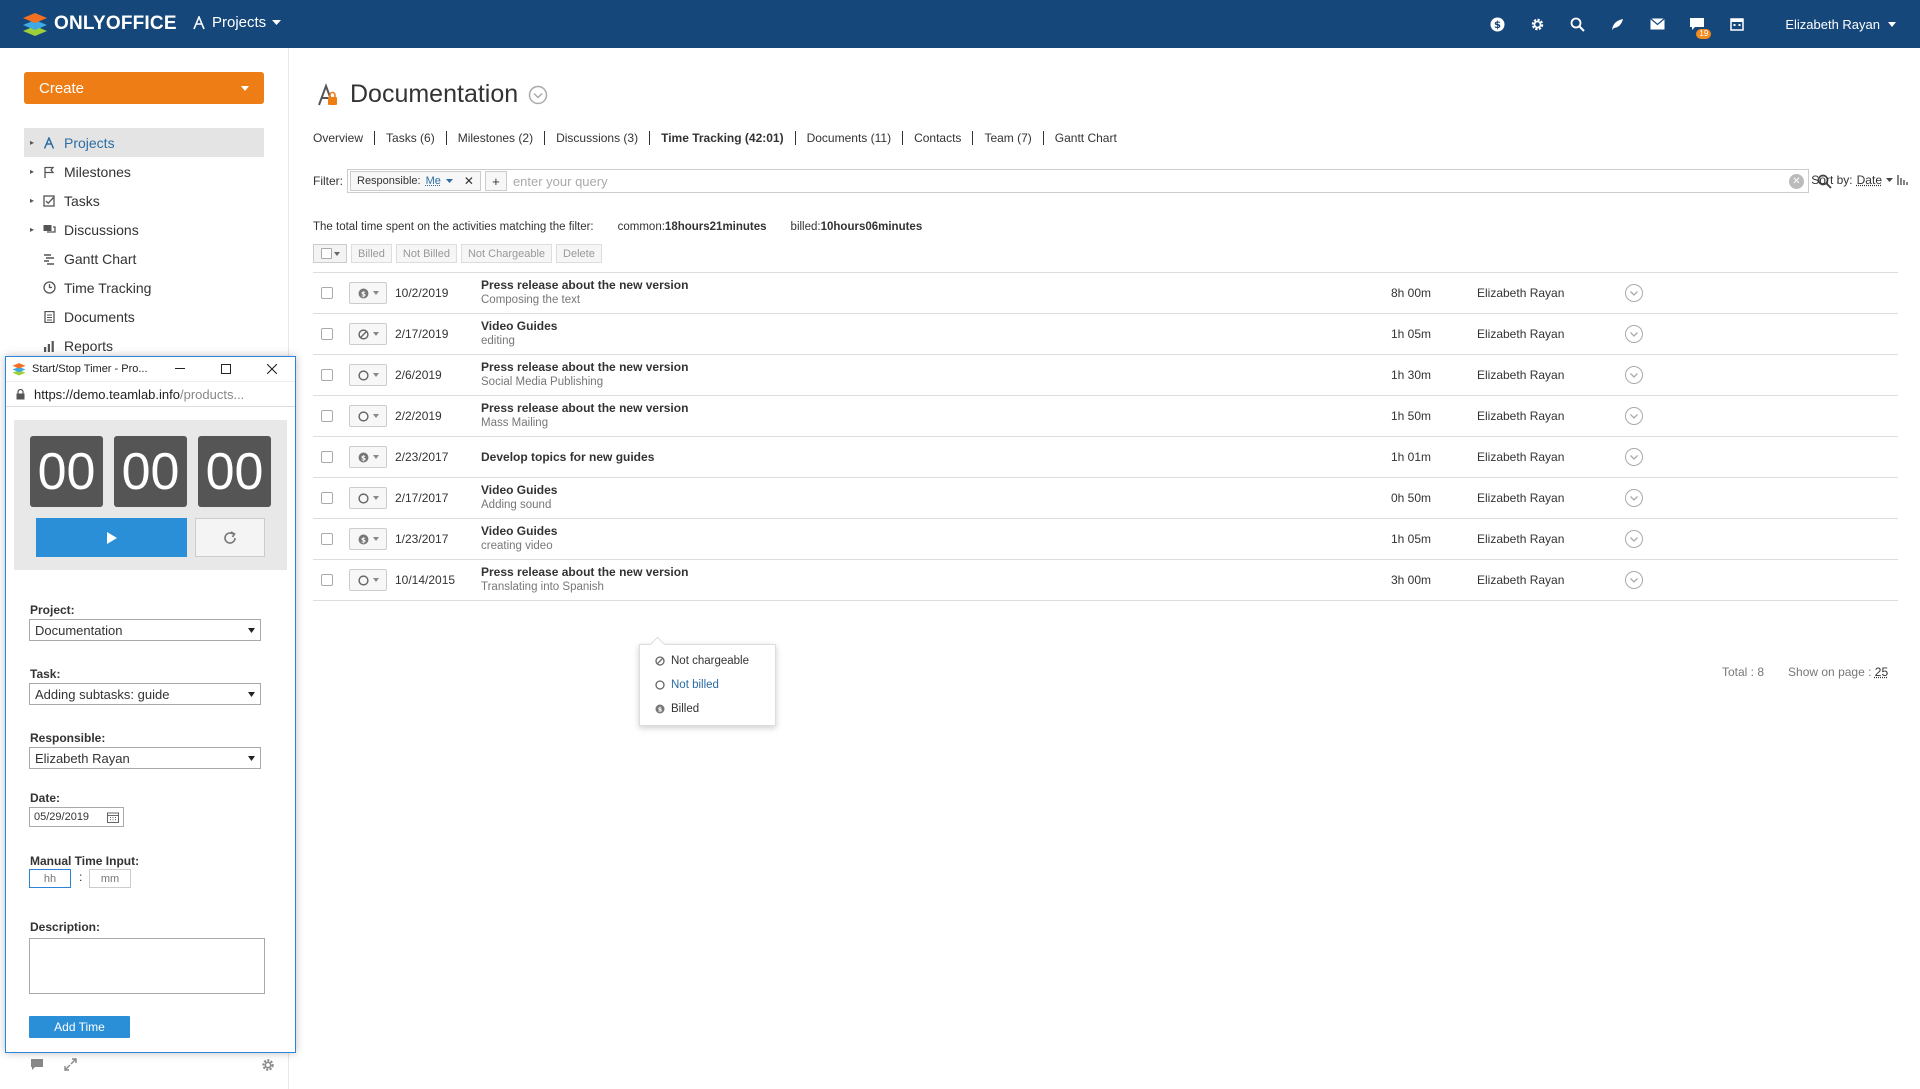 The width and height of the screenshot is (1920, 1089). What do you see at coordinates (567, 457) in the screenshot?
I see `task-title: Develop topics for new guides` at bounding box center [567, 457].